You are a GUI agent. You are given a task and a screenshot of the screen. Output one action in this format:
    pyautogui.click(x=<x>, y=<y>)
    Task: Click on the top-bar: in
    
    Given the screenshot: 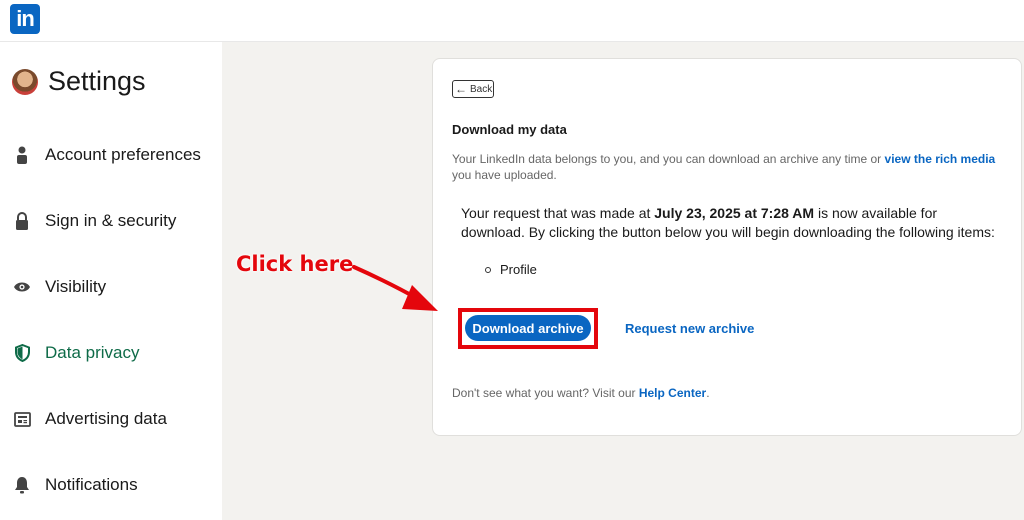 What is the action you would take?
    pyautogui.click(x=512, y=21)
    